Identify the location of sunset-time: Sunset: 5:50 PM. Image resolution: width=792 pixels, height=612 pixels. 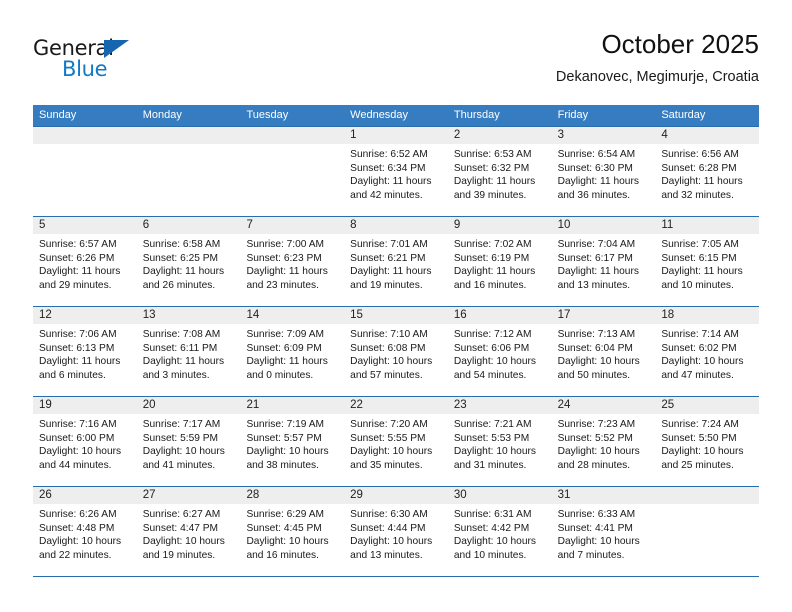
(699, 438).